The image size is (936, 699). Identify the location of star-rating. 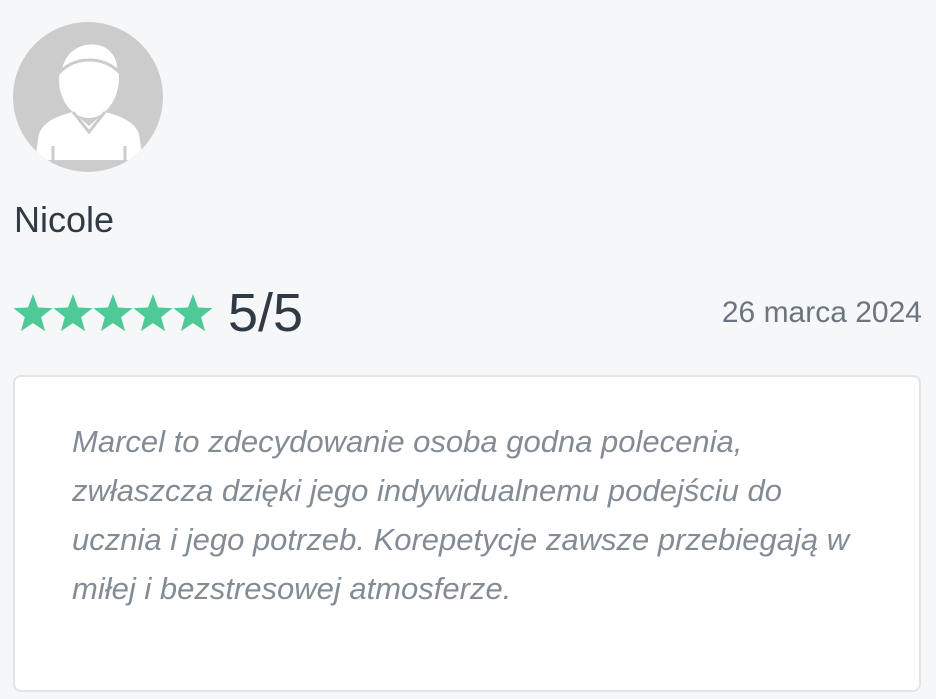
(113, 313).